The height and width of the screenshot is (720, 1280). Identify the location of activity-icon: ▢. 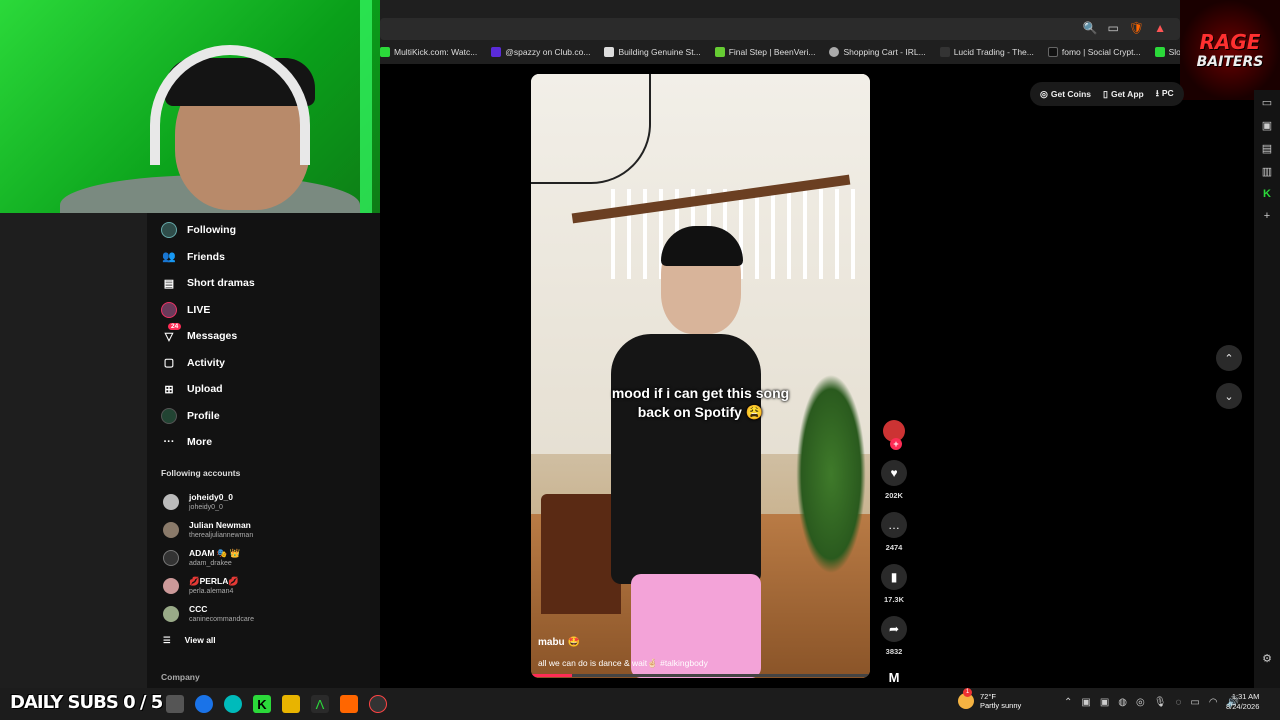
(169, 363).